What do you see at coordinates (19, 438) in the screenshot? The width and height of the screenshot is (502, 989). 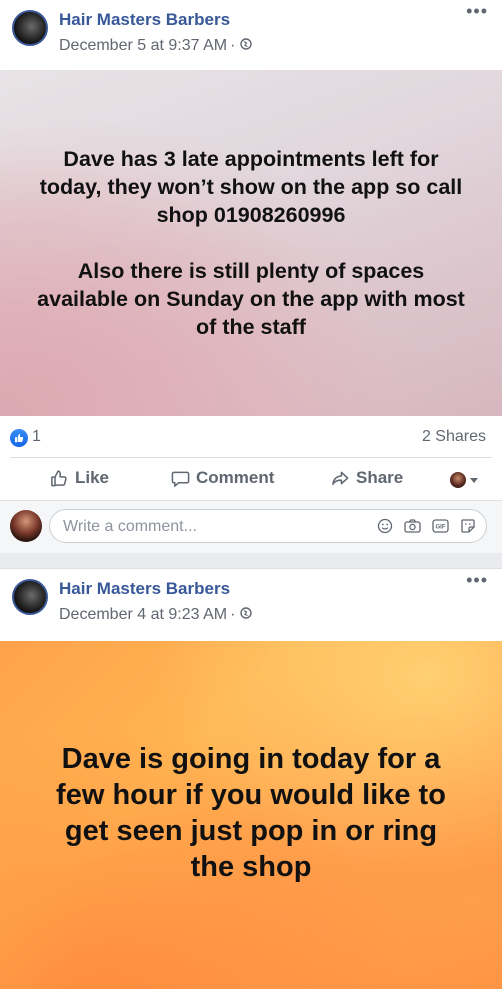 I see `like-reaction-icon` at bounding box center [19, 438].